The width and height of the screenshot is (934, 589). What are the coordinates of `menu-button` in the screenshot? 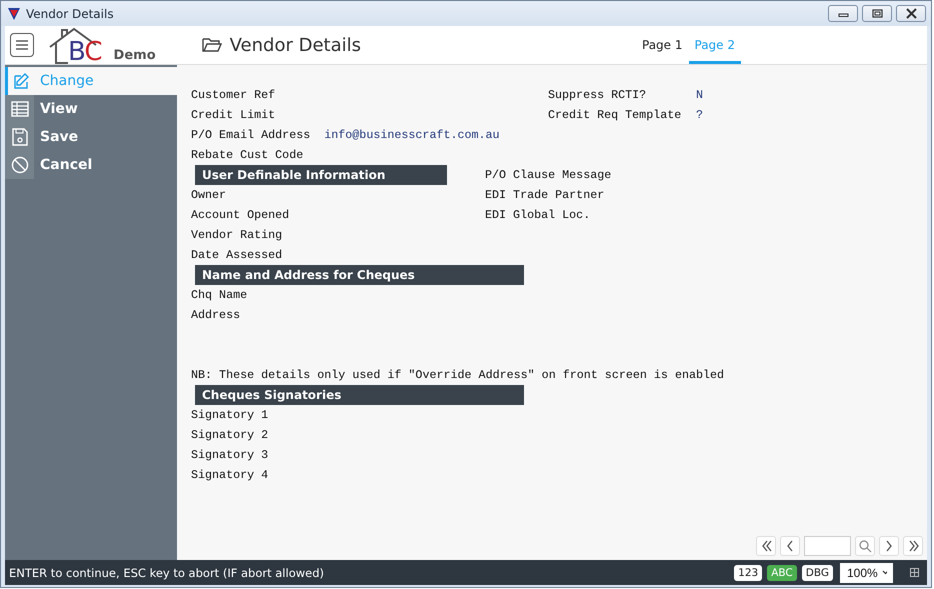 It's located at (22, 45).